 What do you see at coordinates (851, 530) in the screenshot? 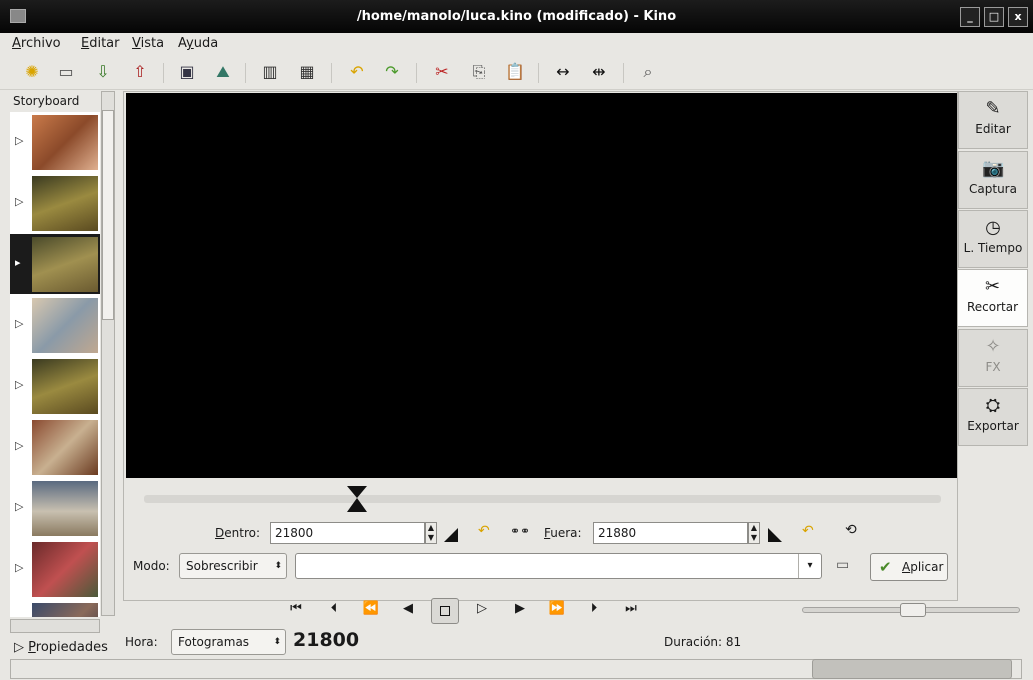
I see `loop-icon: ⟲` at bounding box center [851, 530].